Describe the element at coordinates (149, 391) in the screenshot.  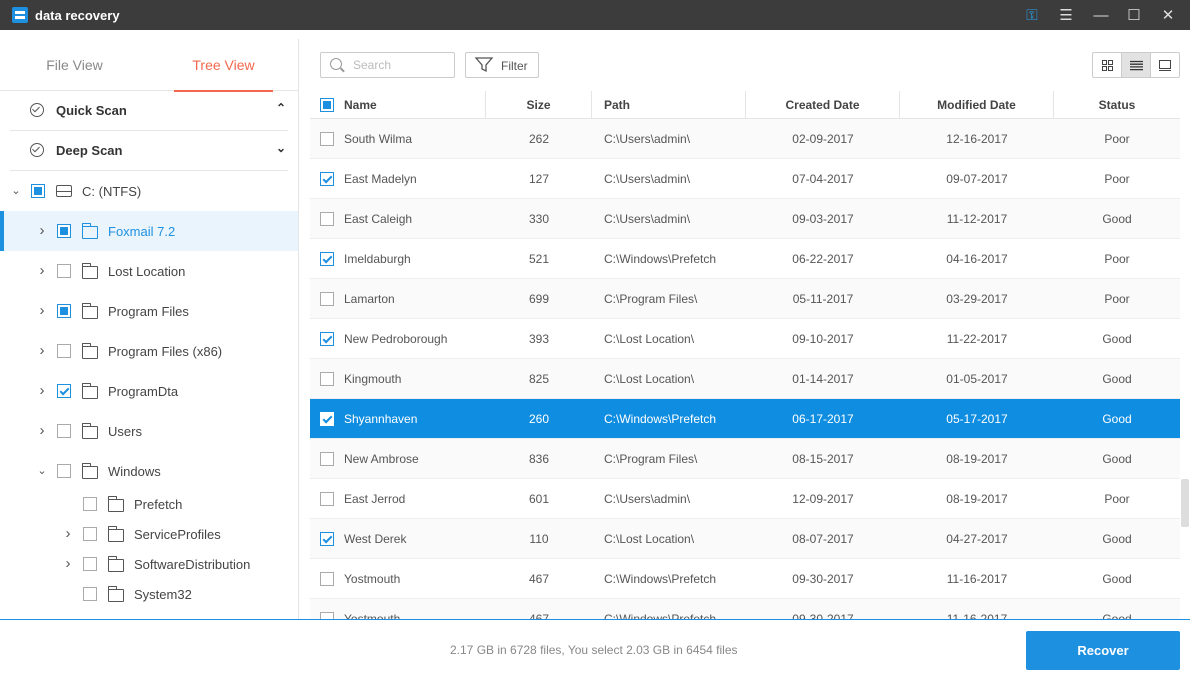
I see `tree-item-folder: › ProgramDta` at that location.